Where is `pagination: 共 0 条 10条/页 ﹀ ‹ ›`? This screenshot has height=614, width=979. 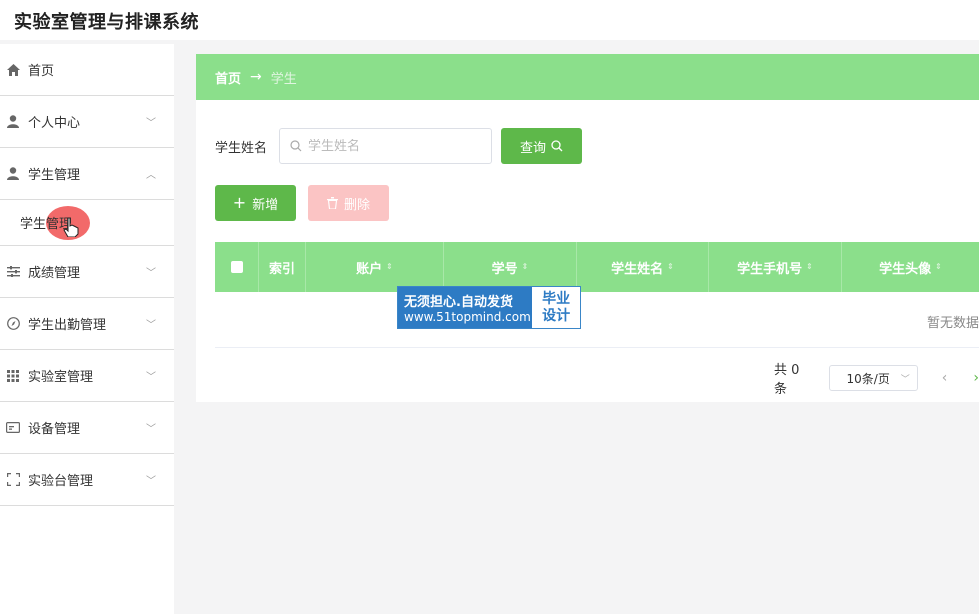 pagination: 共 0 条 10条/页 ﹀ ‹ › is located at coordinates (876, 378).